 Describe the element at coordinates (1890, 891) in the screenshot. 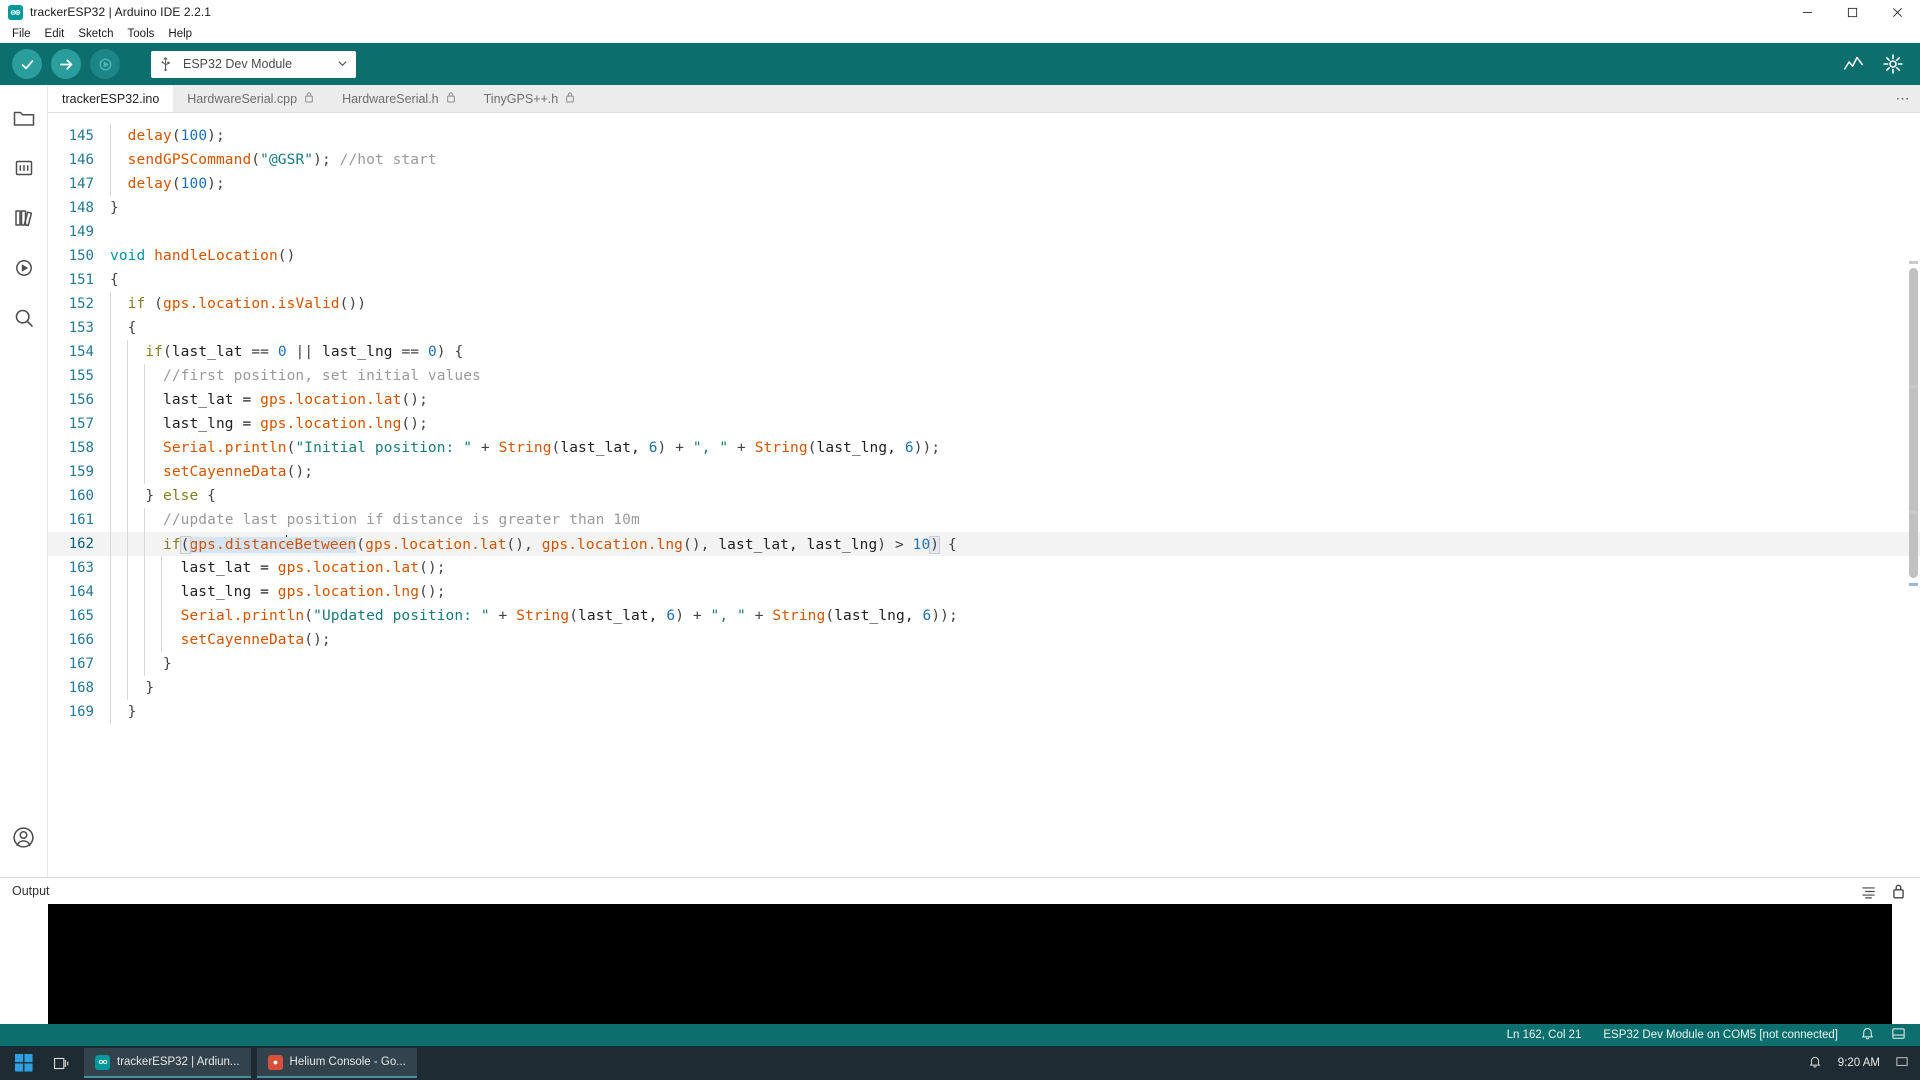

I see `output-actions` at that location.